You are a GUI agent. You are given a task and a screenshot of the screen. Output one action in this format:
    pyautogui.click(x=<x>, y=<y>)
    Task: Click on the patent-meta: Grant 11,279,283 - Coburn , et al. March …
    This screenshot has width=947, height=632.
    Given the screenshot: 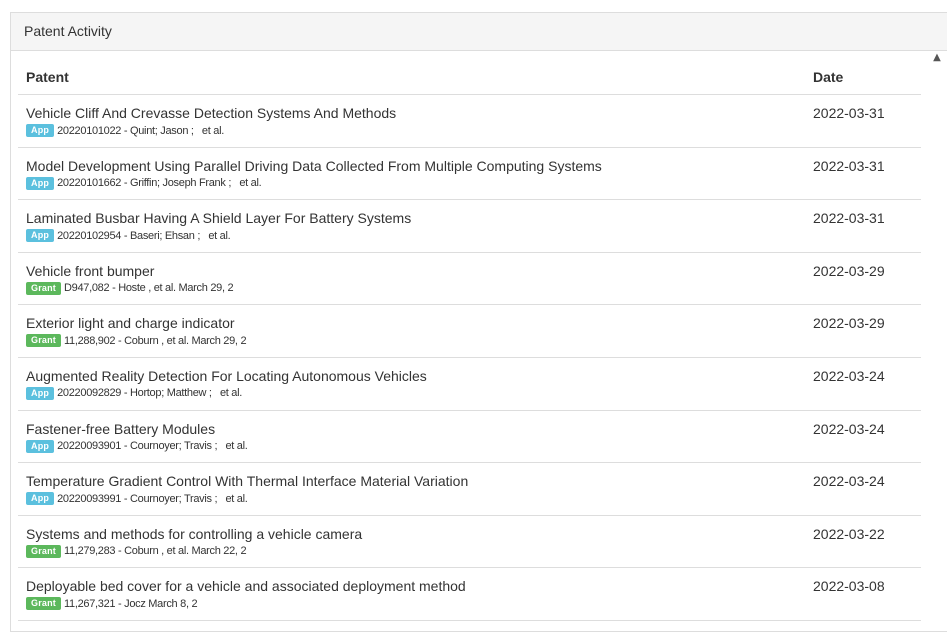 What is the action you would take?
    pyautogui.click(x=419, y=551)
    